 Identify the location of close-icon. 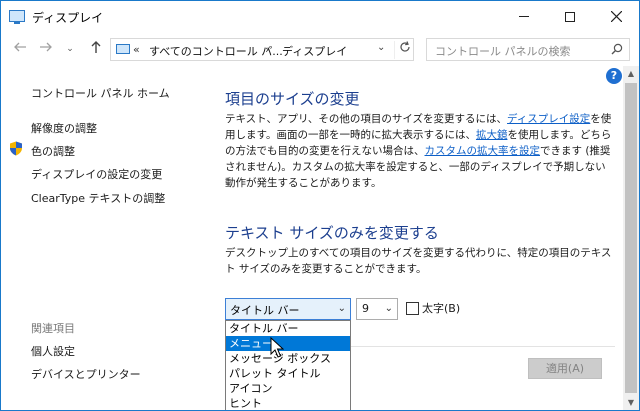
(616, 16).